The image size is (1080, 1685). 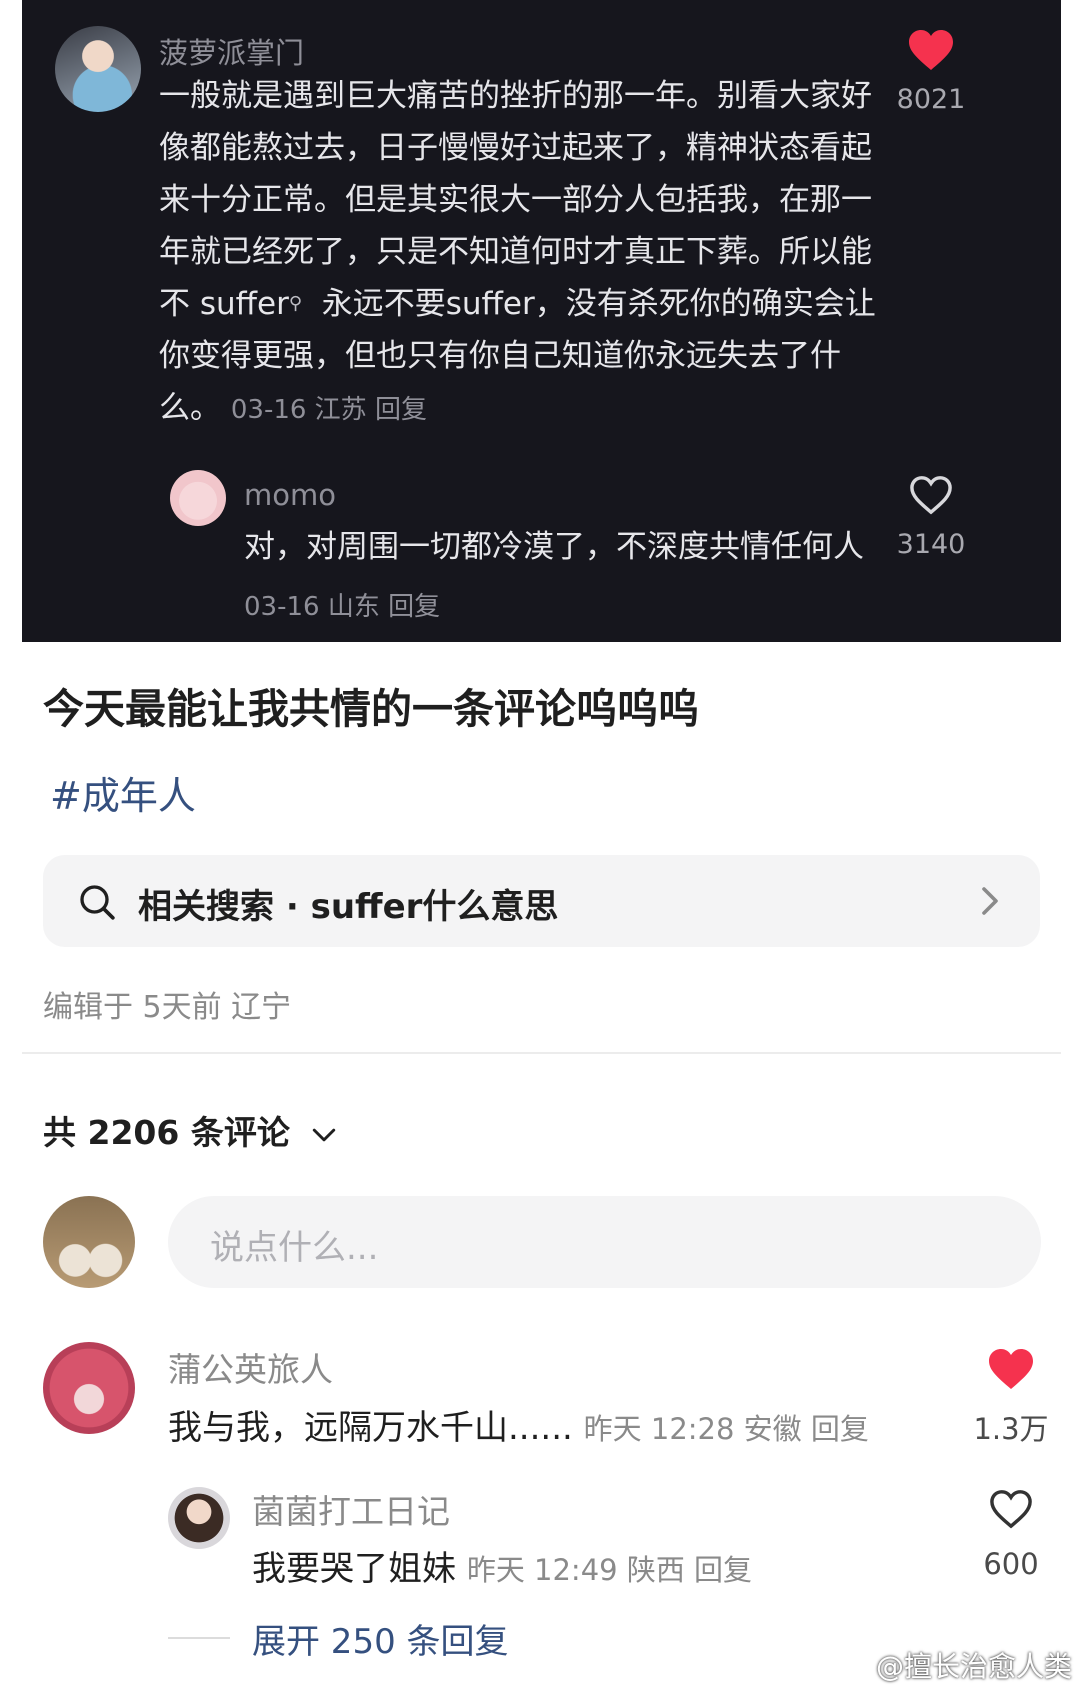 I want to click on watermark: @擅长治愈人类, so click(x=973, y=1666).